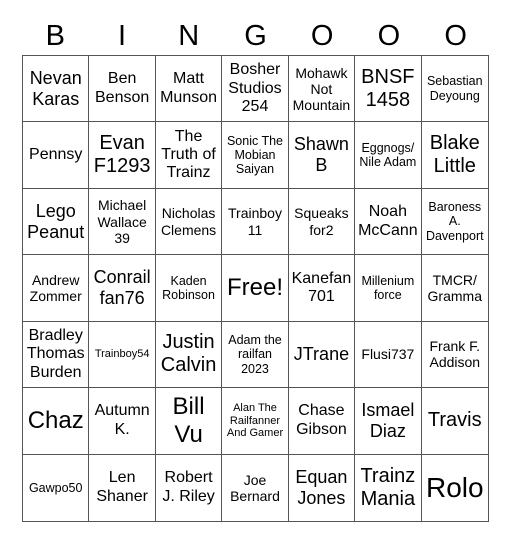 Image resolution: width=511 pixels, height=544 pixels. Describe the element at coordinates (322, 222) in the screenshot. I see `bingo-cell: Squeaks for2` at that location.